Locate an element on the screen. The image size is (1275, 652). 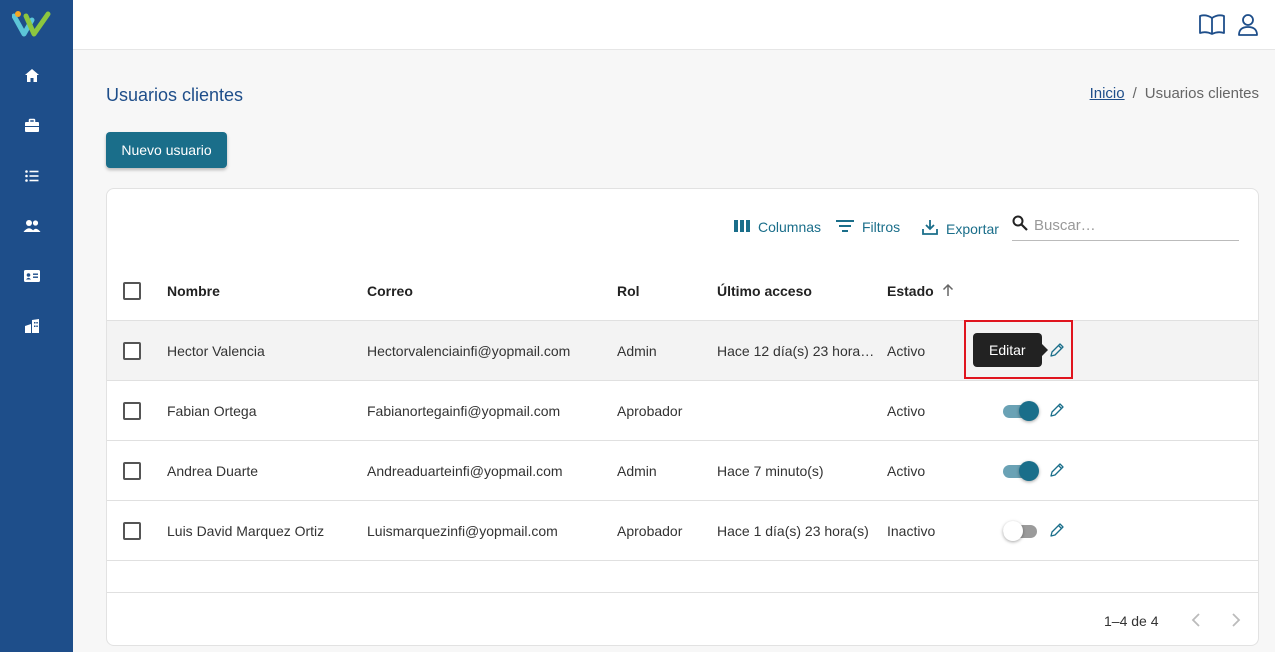
header-last-access: Último acceso is located at coordinates (802, 291).